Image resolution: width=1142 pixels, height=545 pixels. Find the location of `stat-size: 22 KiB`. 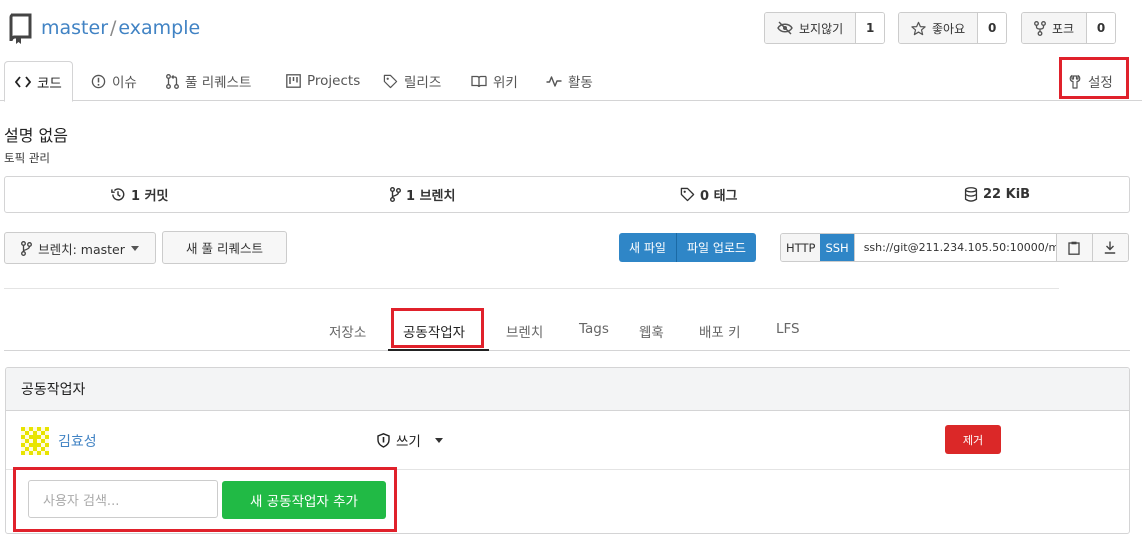

stat-size: 22 KiB is located at coordinates (997, 194).